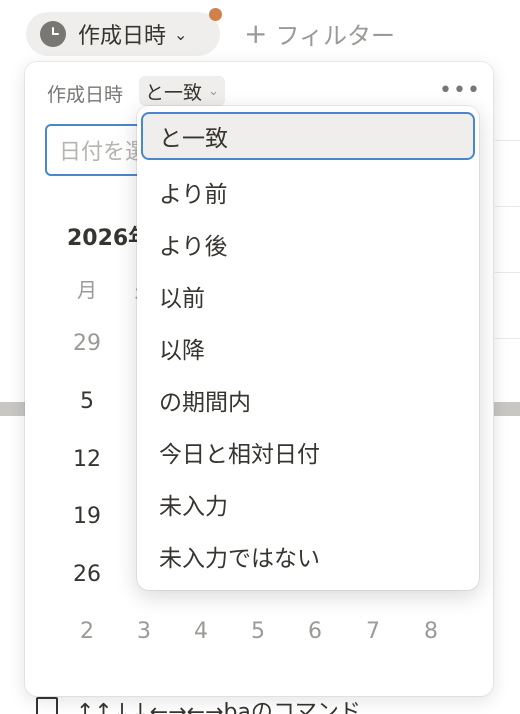 This screenshot has width=520, height=714. I want to click on filter-chip-label: 作成日時, so click(122, 36).